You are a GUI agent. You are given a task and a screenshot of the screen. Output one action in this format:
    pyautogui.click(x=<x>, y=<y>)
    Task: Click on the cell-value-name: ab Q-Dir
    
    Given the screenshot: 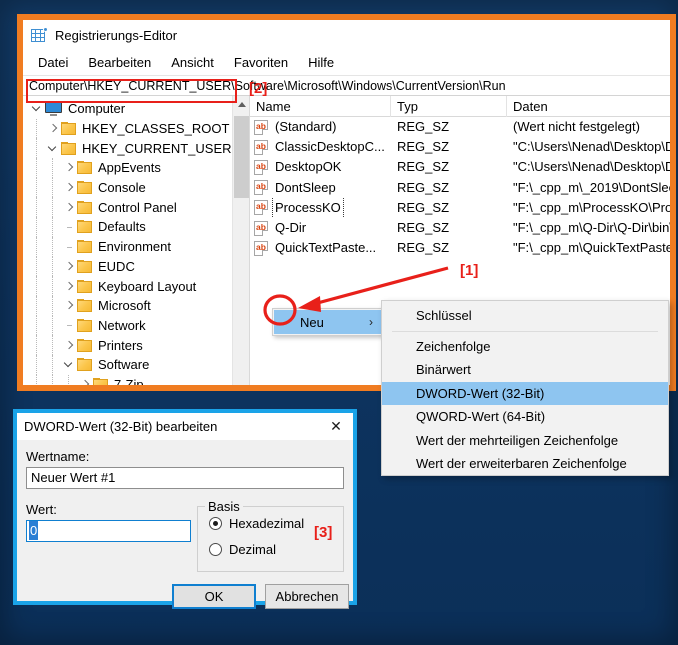 What is the action you would take?
    pyautogui.click(x=320, y=228)
    